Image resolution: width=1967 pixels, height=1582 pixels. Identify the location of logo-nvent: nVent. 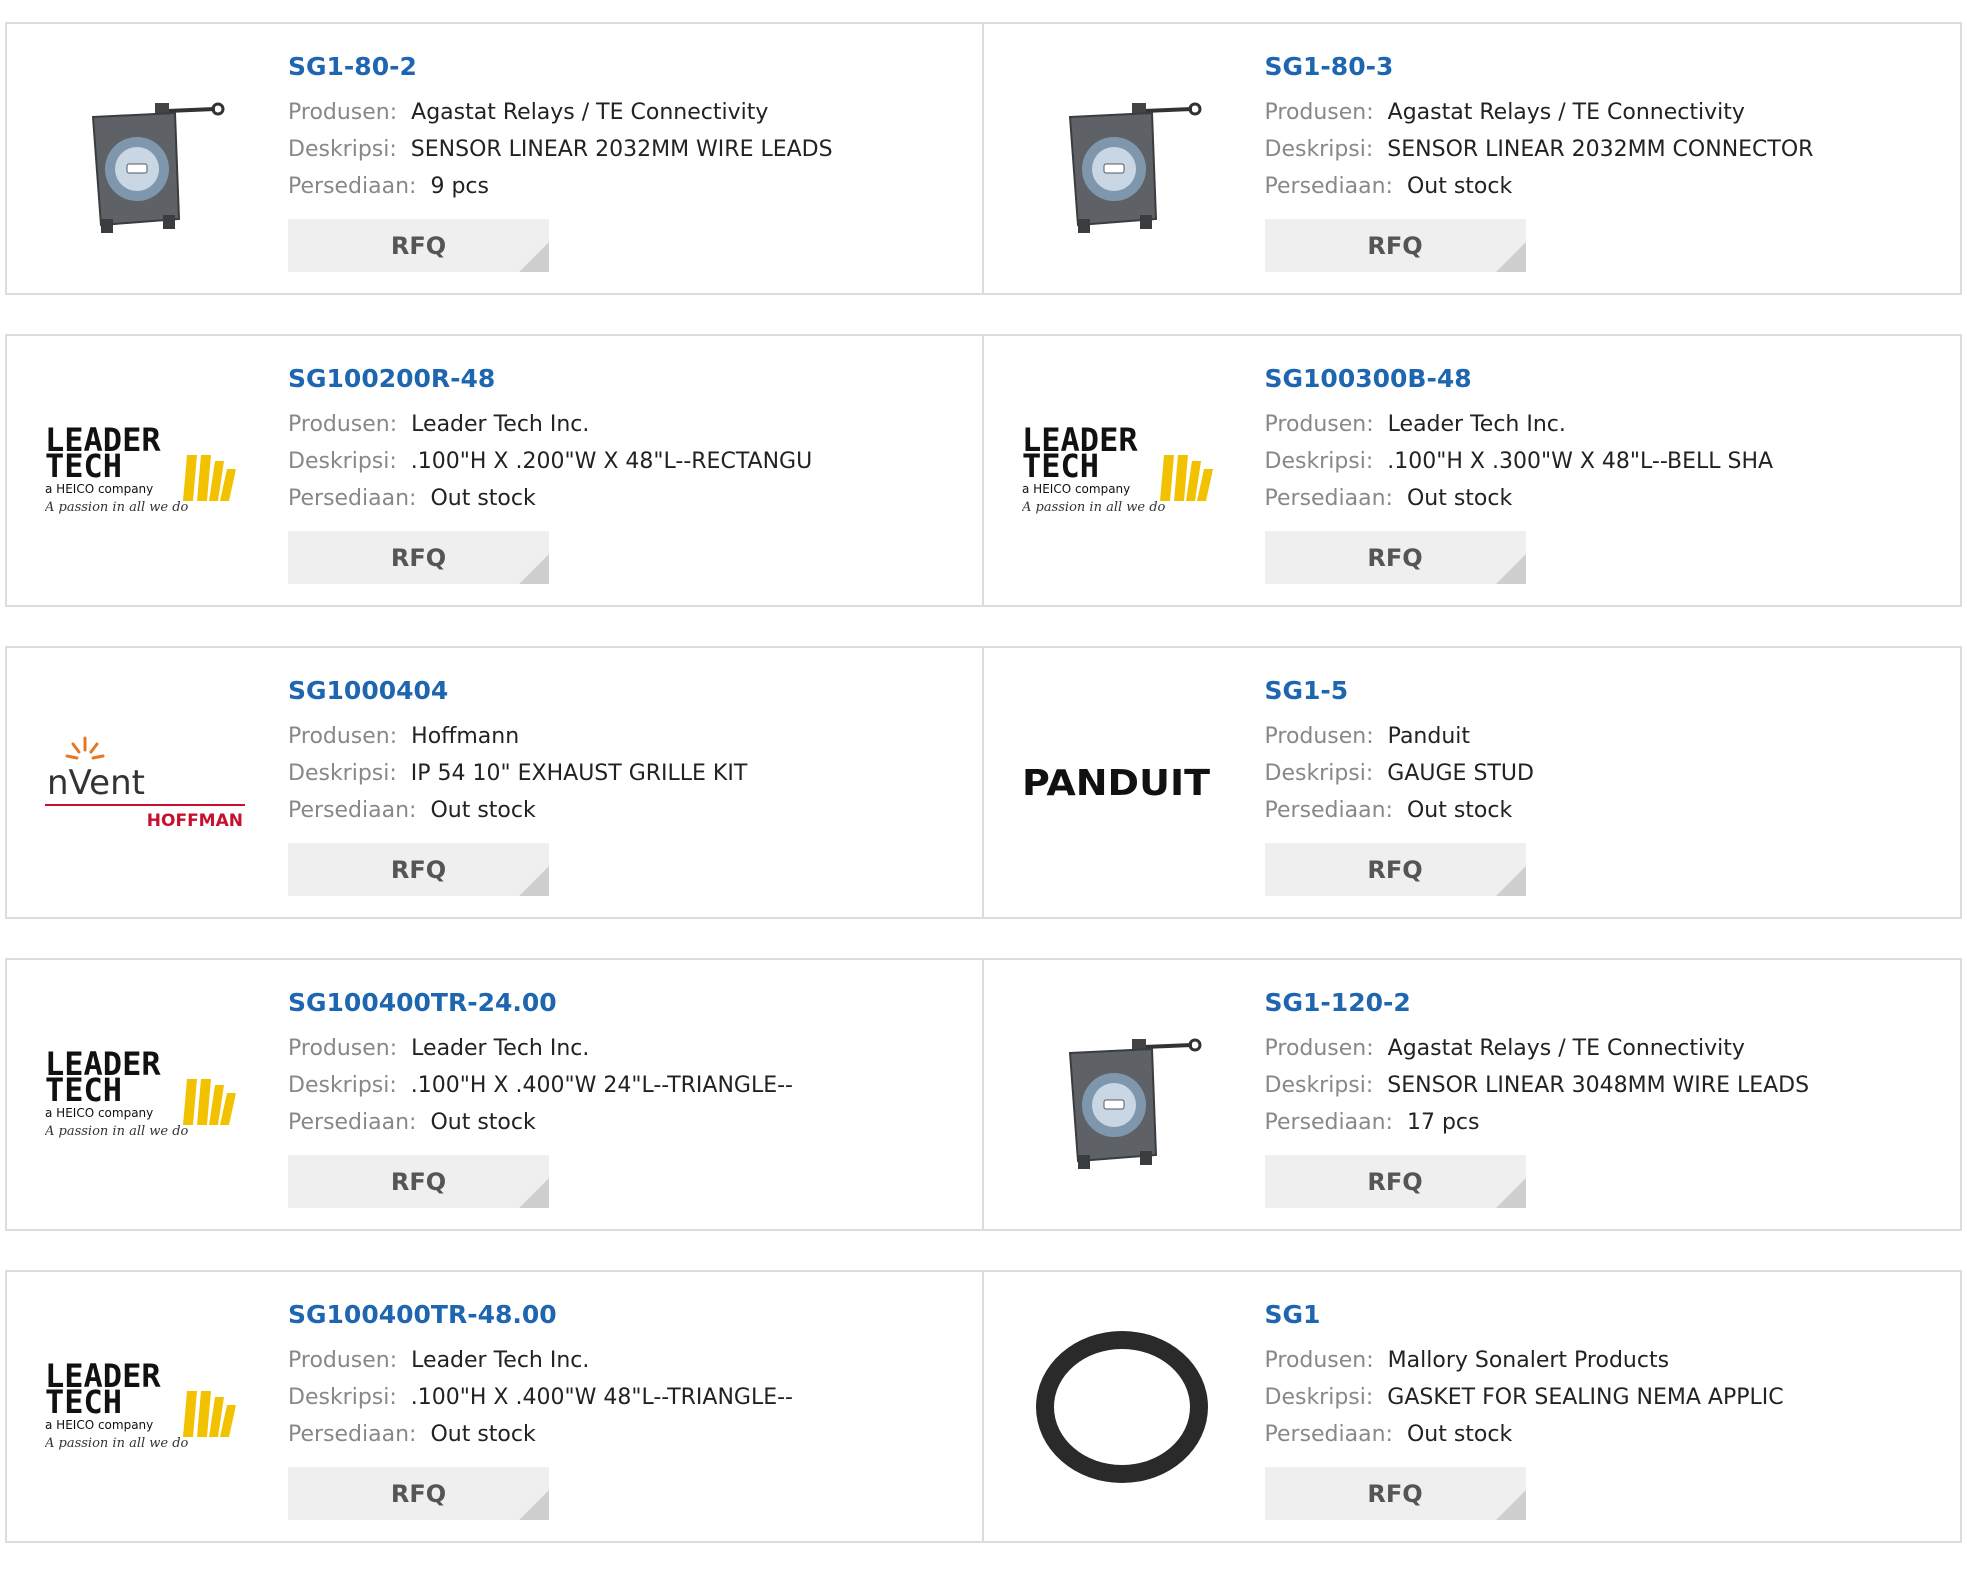
(96, 783).